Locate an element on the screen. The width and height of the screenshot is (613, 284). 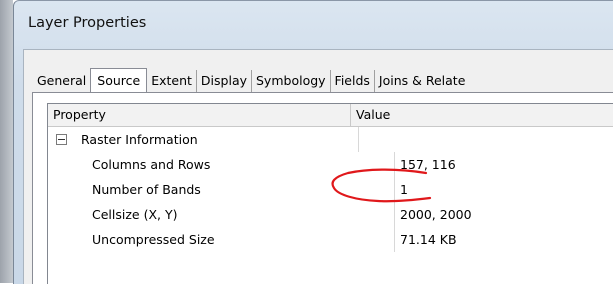
value-cell: 71.14 KB is located at coordinates (428, 239).